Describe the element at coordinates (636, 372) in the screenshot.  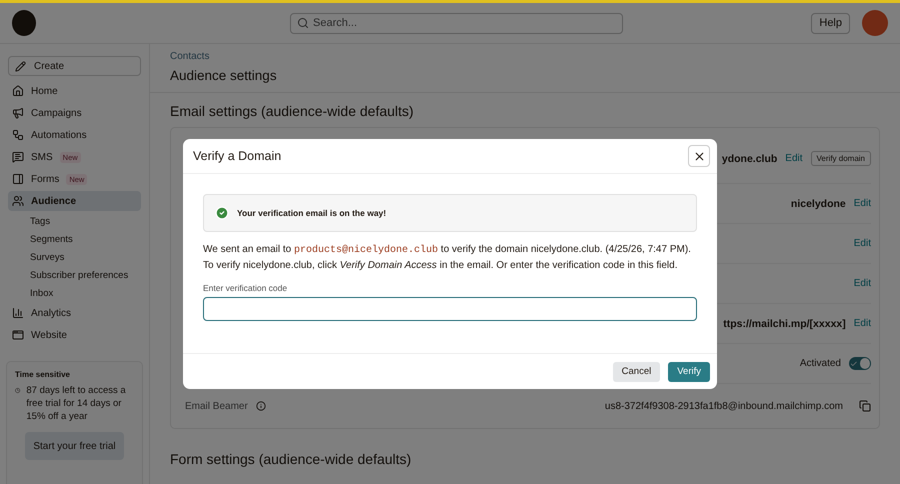
I see `cancel-button: Cancel` at that location.